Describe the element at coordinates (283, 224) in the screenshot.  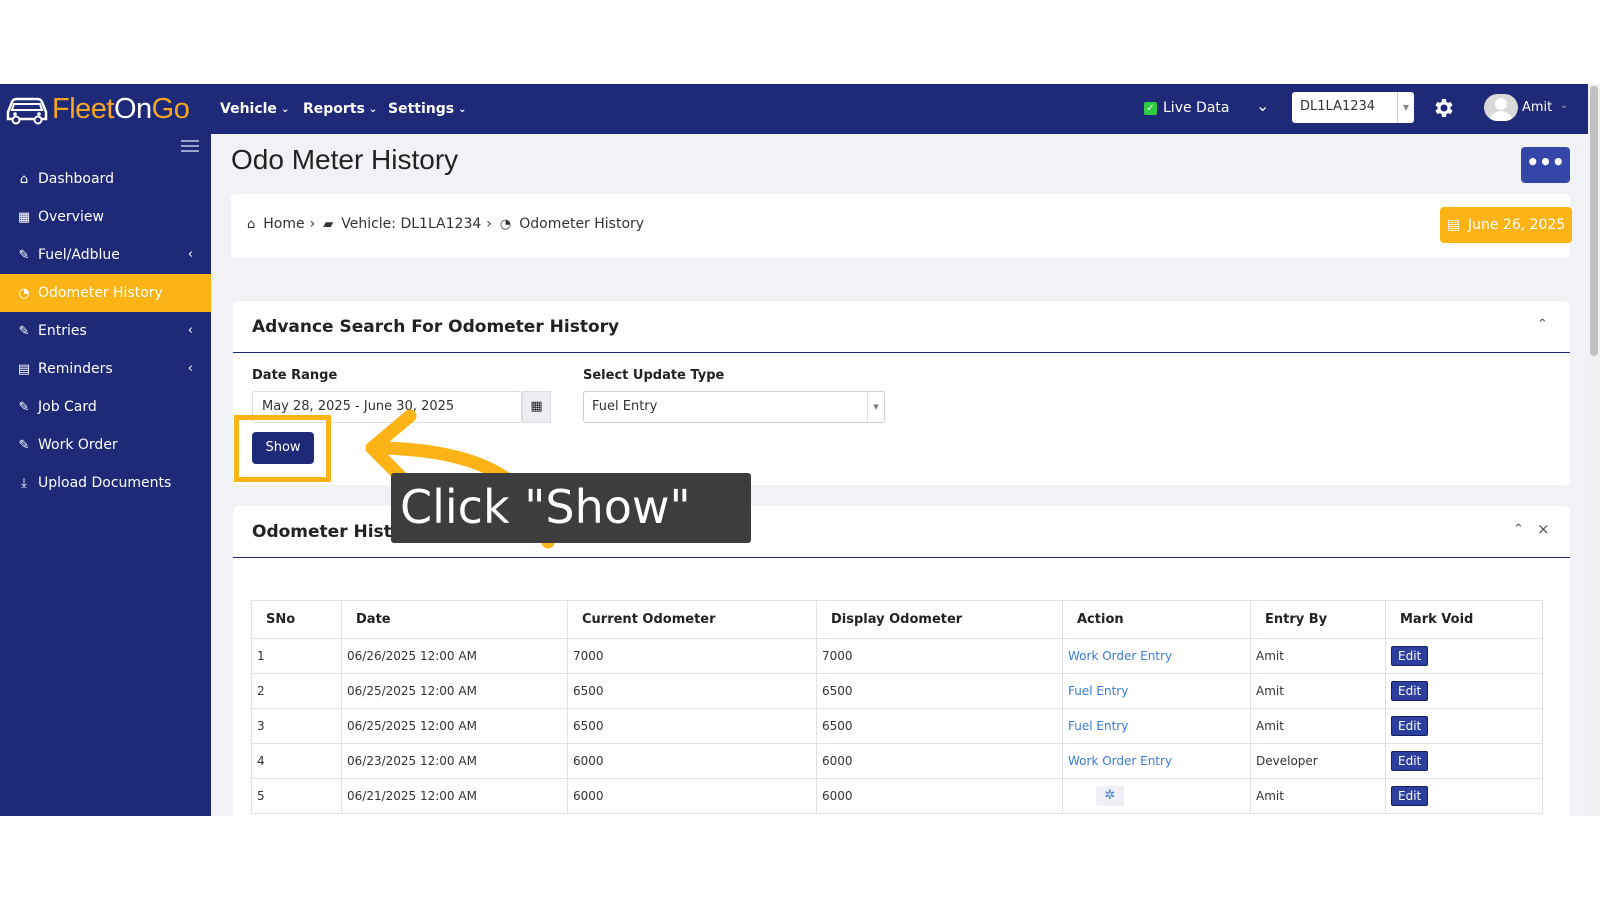
I see `breadcrumb-home: Home` at that location.